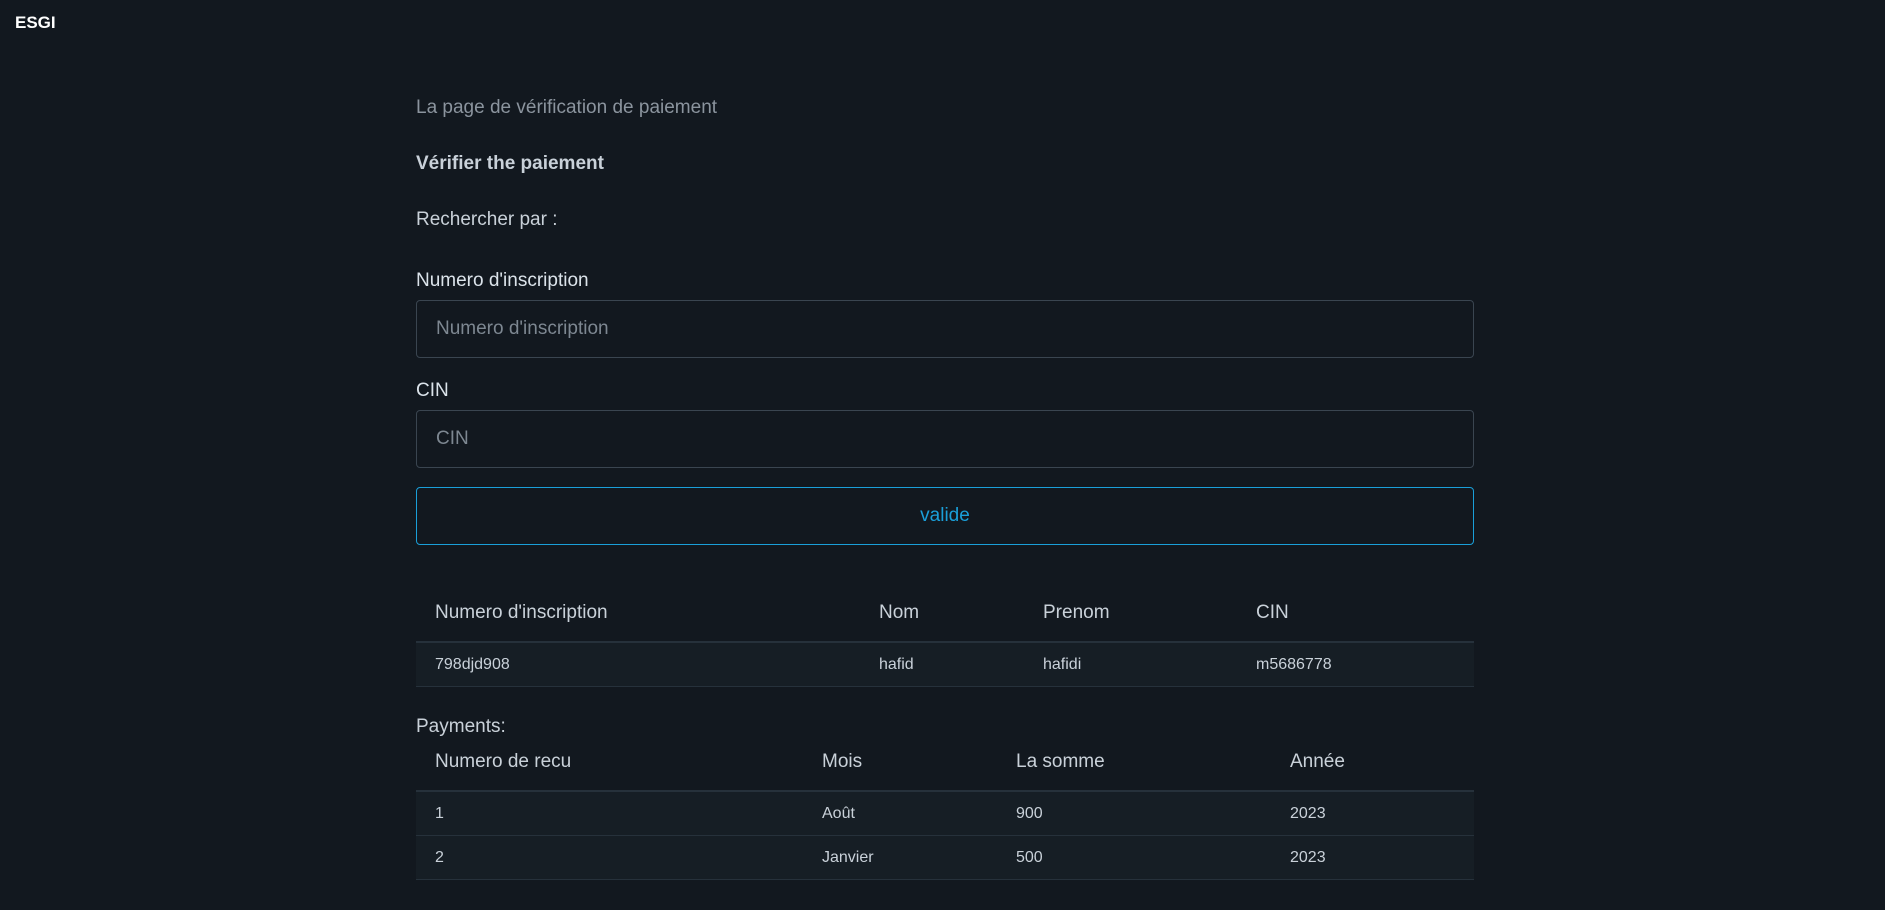 The height and width of the screenshot is (910, 1885). I want to click on page-title: Vérifier the paiement, so click(510, 163).